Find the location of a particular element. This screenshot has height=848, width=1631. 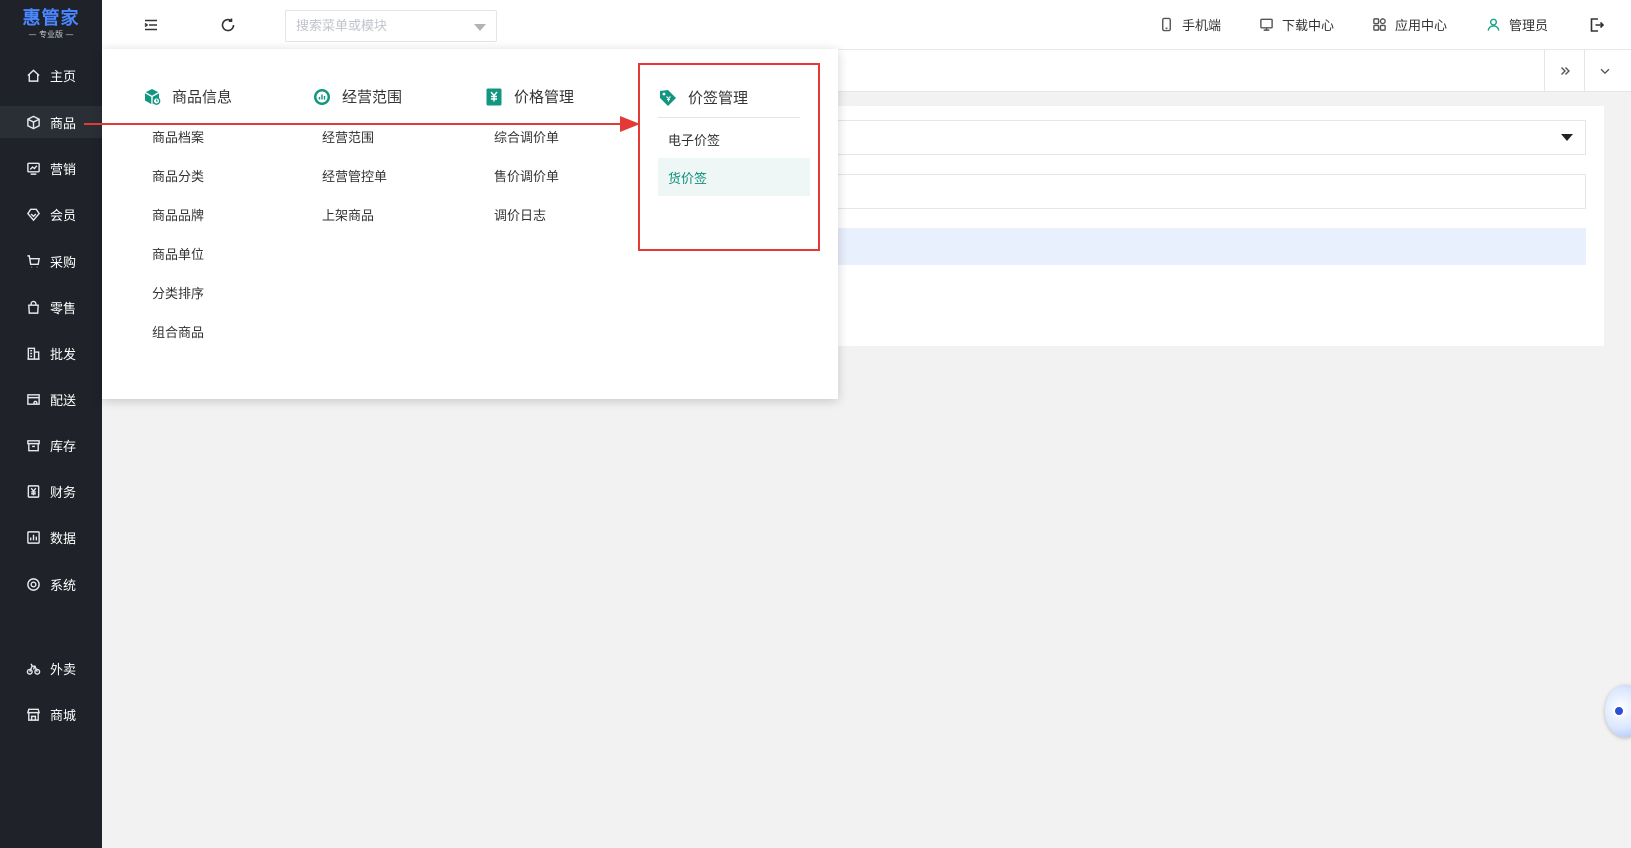

tag-icon is located at coordinates (668, 97).